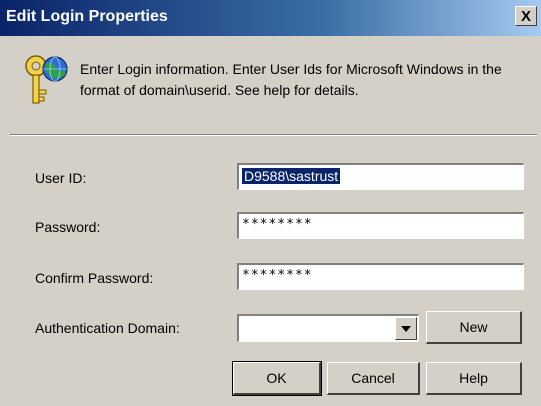  I want to click on user-id-input: D9588\sastrust, so click(380, 176).